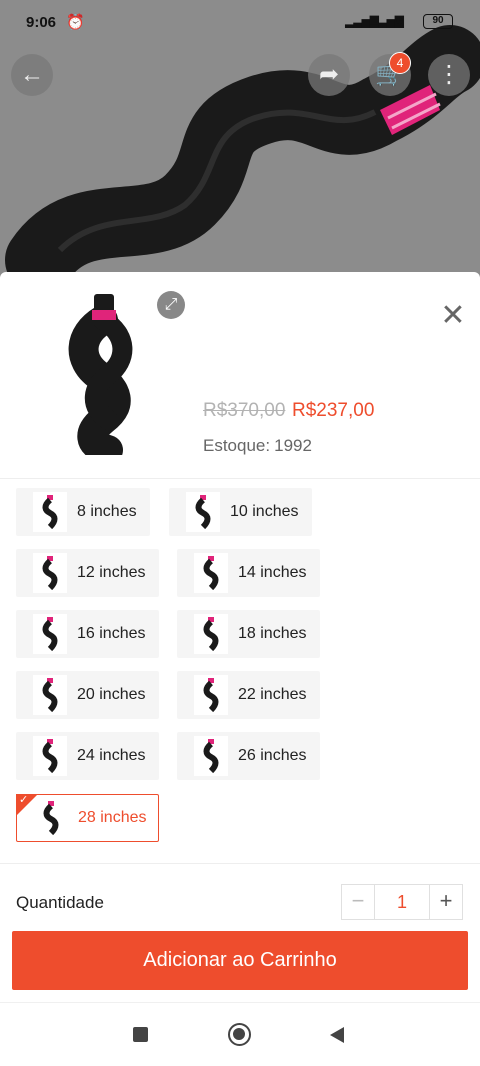 Image resolution: width=480 pixels, height=1066 pixels. Describe the element at coordinates (329, 75) in the screenshot. I see `share-button: ➦` at that location.